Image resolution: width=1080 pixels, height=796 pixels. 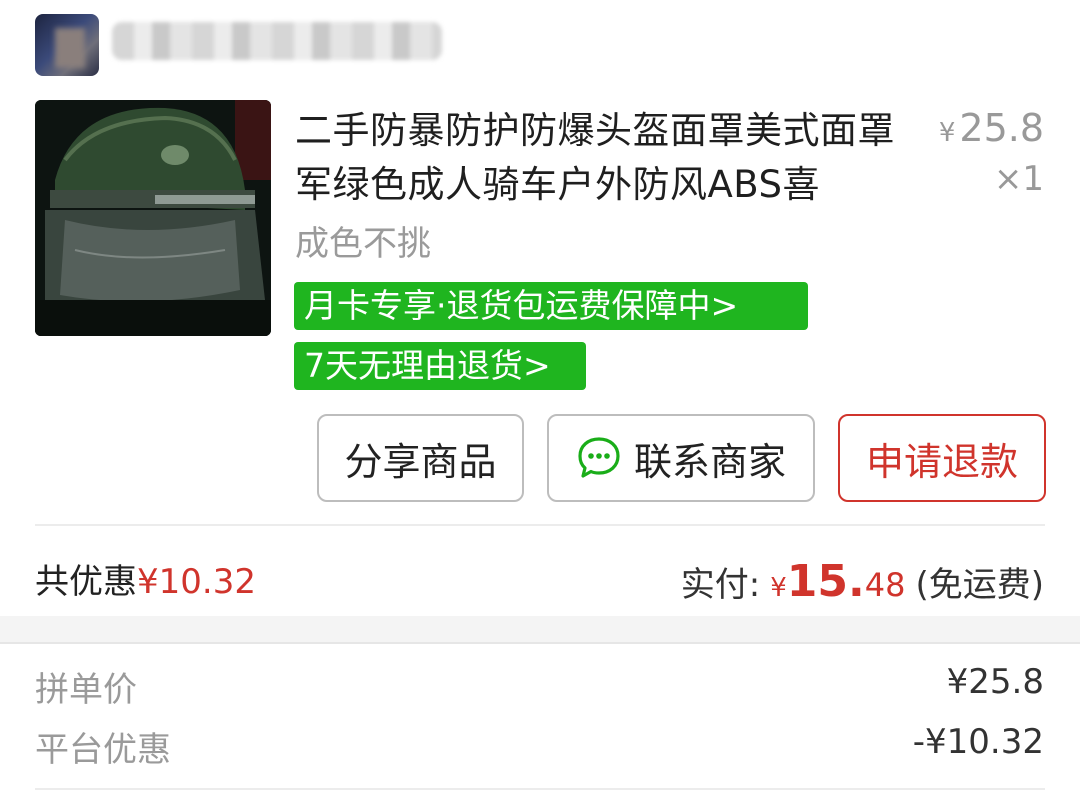 I want to click on store-name-blurred, so click(x=277, y=41).